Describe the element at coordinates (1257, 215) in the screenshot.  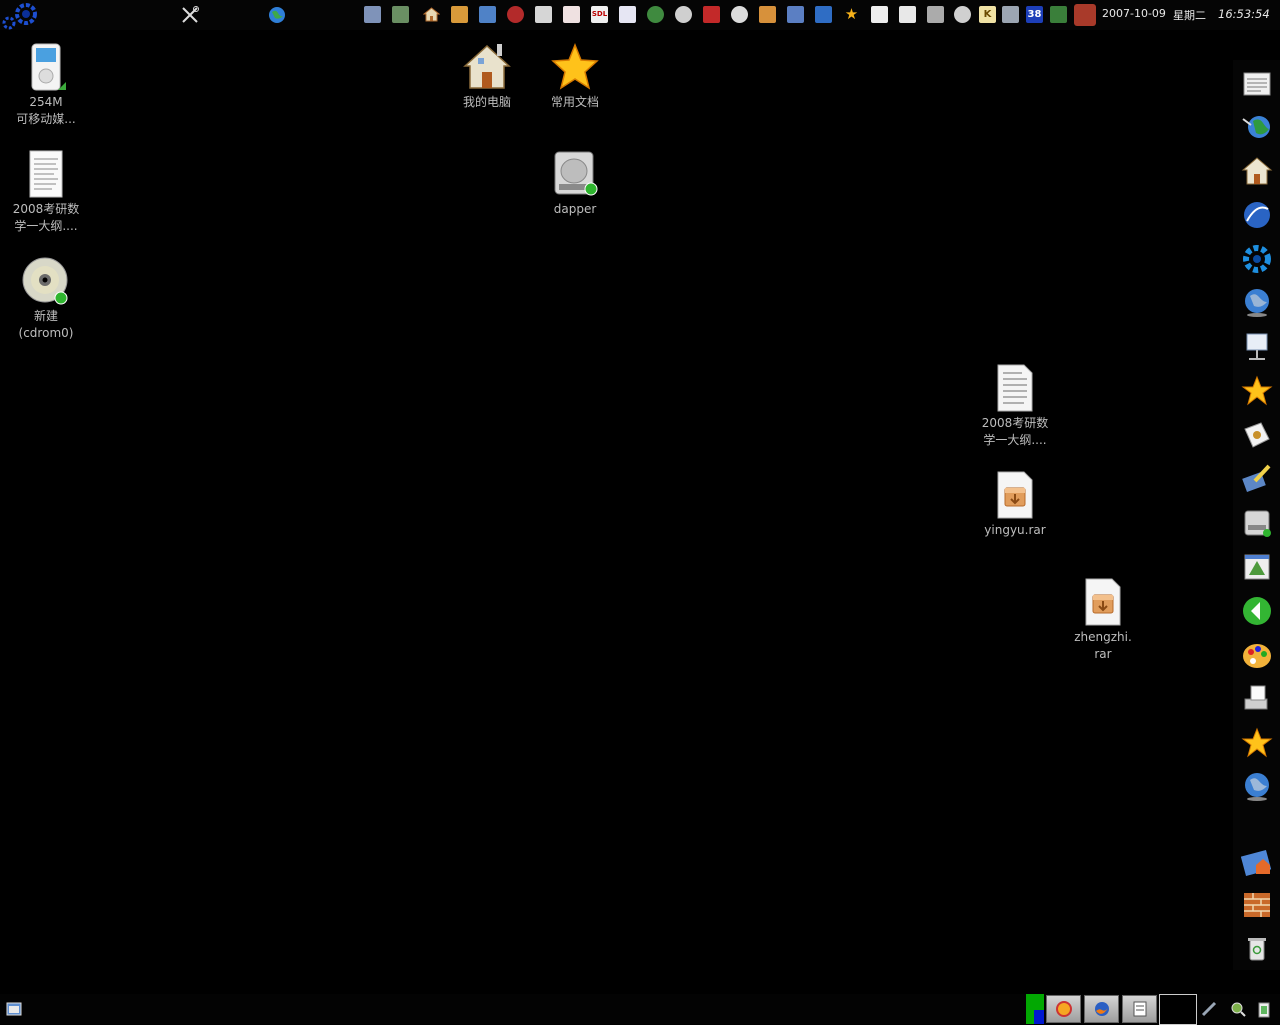
I see `browser-icon` at that location.